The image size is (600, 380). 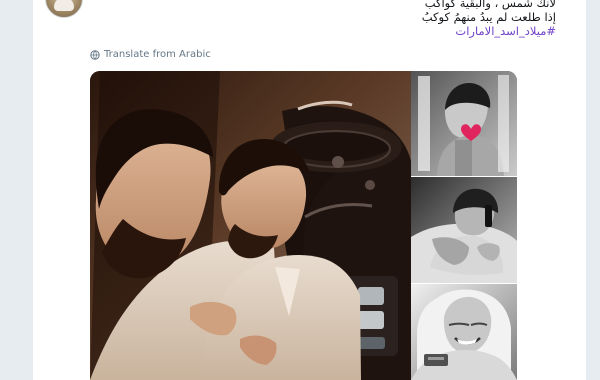 I want to click on translate-label: Translate from Arabic, so click(x=157, y=54).